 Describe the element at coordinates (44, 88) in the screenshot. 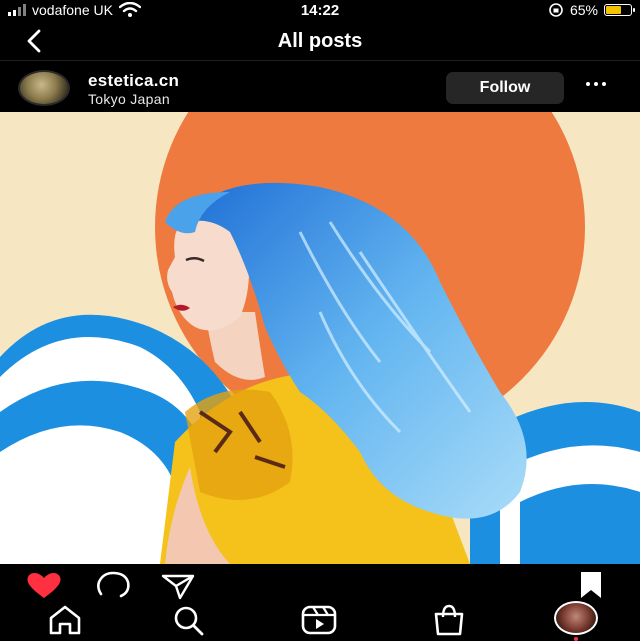

I see `avatar` at that location.